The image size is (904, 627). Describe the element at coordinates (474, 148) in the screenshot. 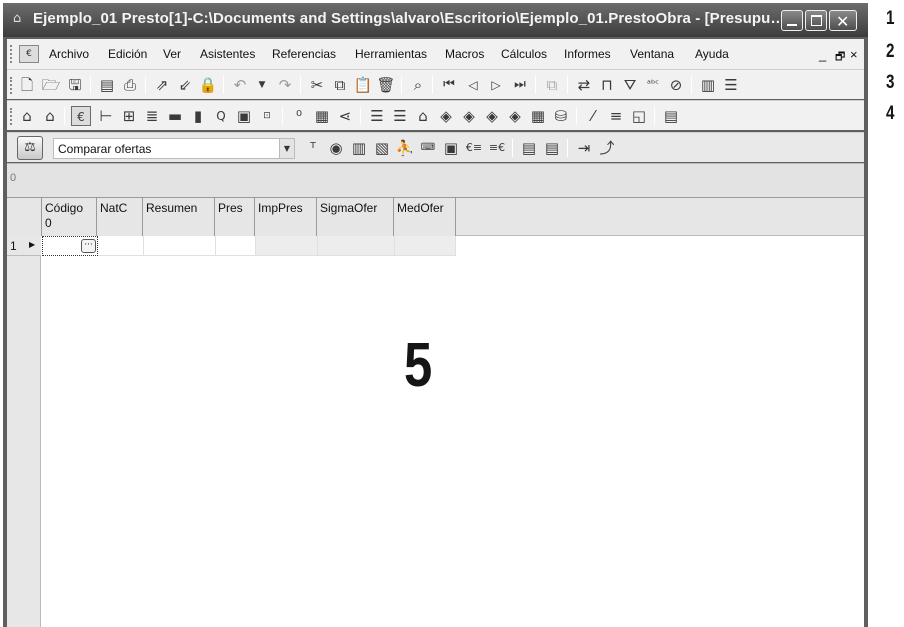

I see `euro-list-icon: €≡` at that location.